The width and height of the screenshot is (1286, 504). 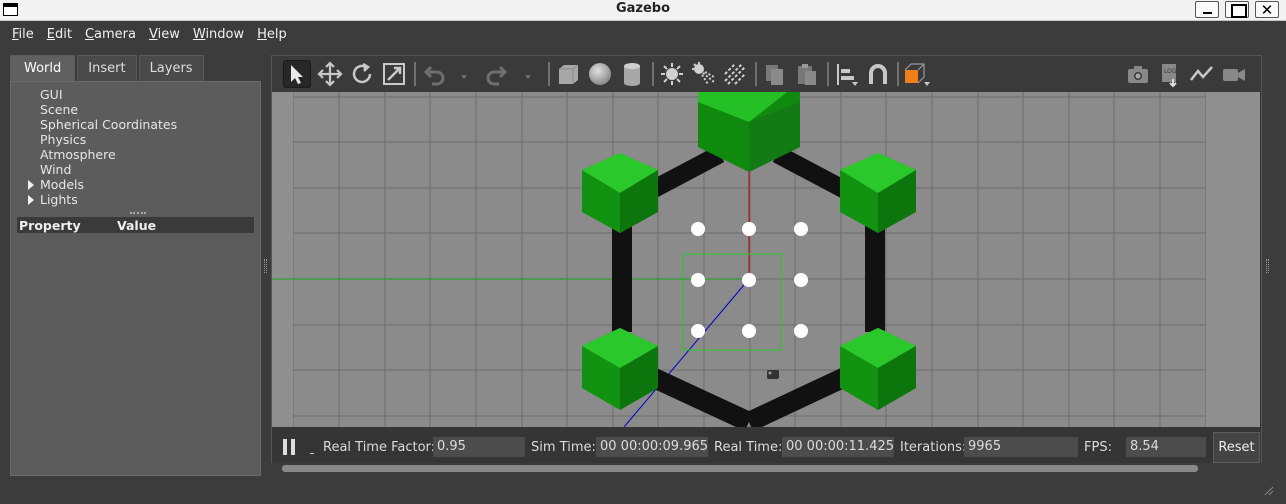 I want to click on record-video-icon, so click(x=1234, y=74).